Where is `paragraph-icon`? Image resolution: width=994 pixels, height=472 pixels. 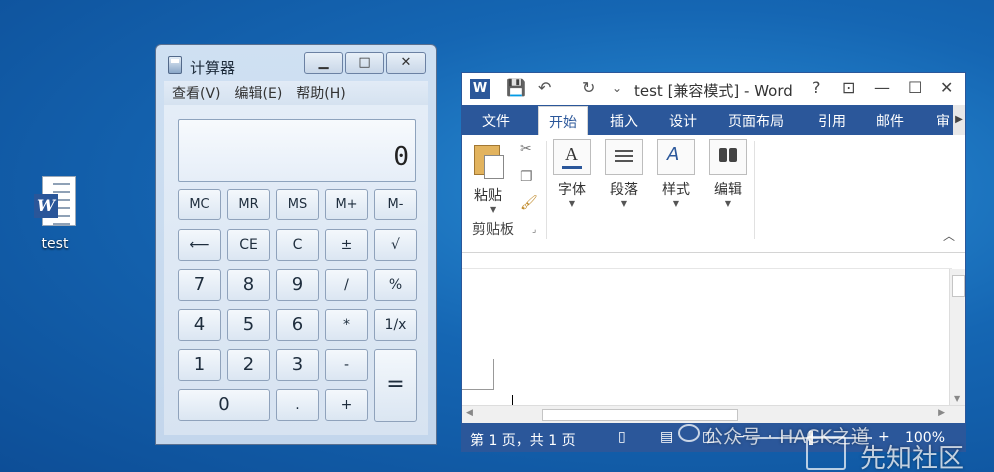
paragraph-icon is located at coordinates (624, 157).